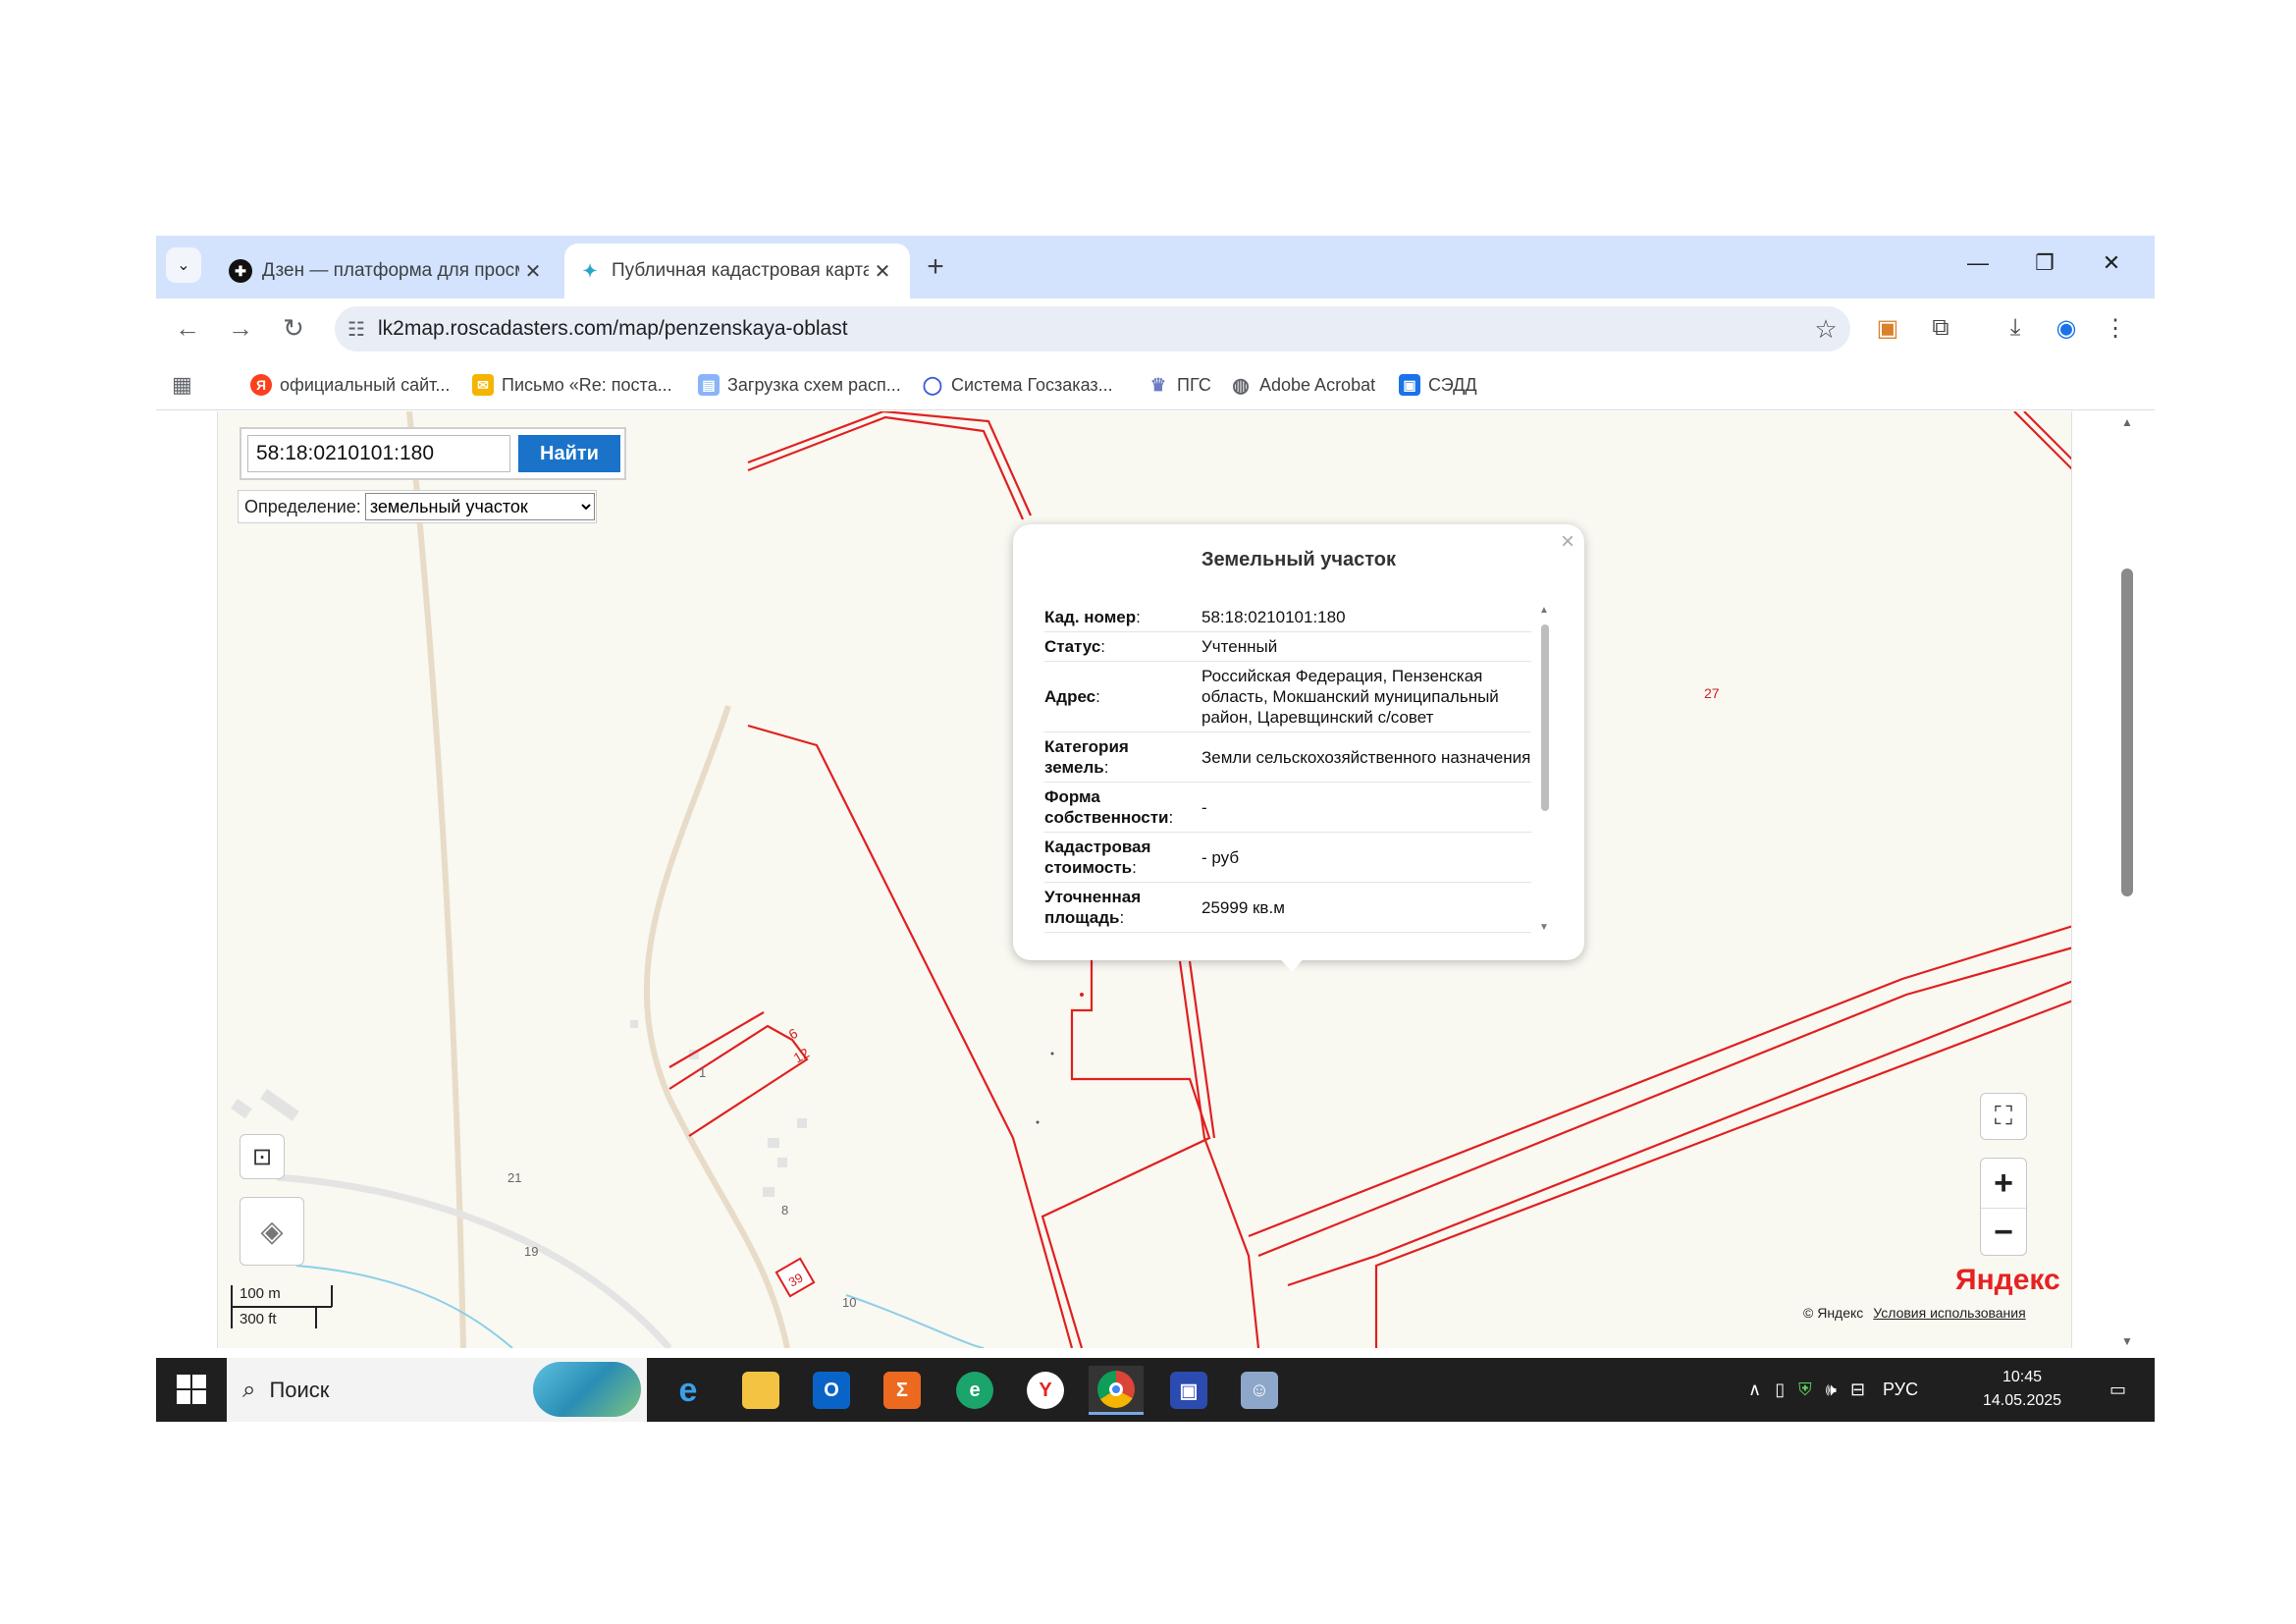  Describe the element at coordinates (1364, 757) in the screenshot. I see `row-value: Земли сельскохозяйственного назначения` at that location.